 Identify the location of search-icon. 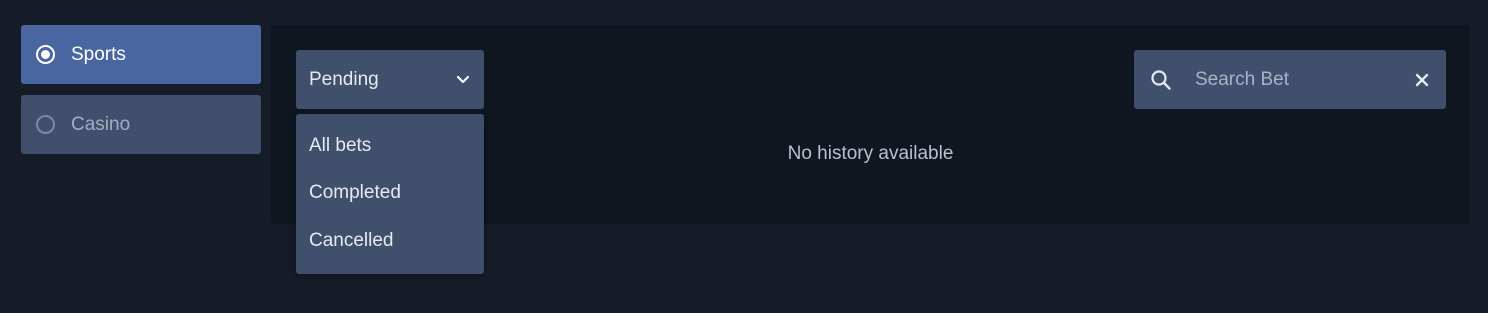
(1161, 80).